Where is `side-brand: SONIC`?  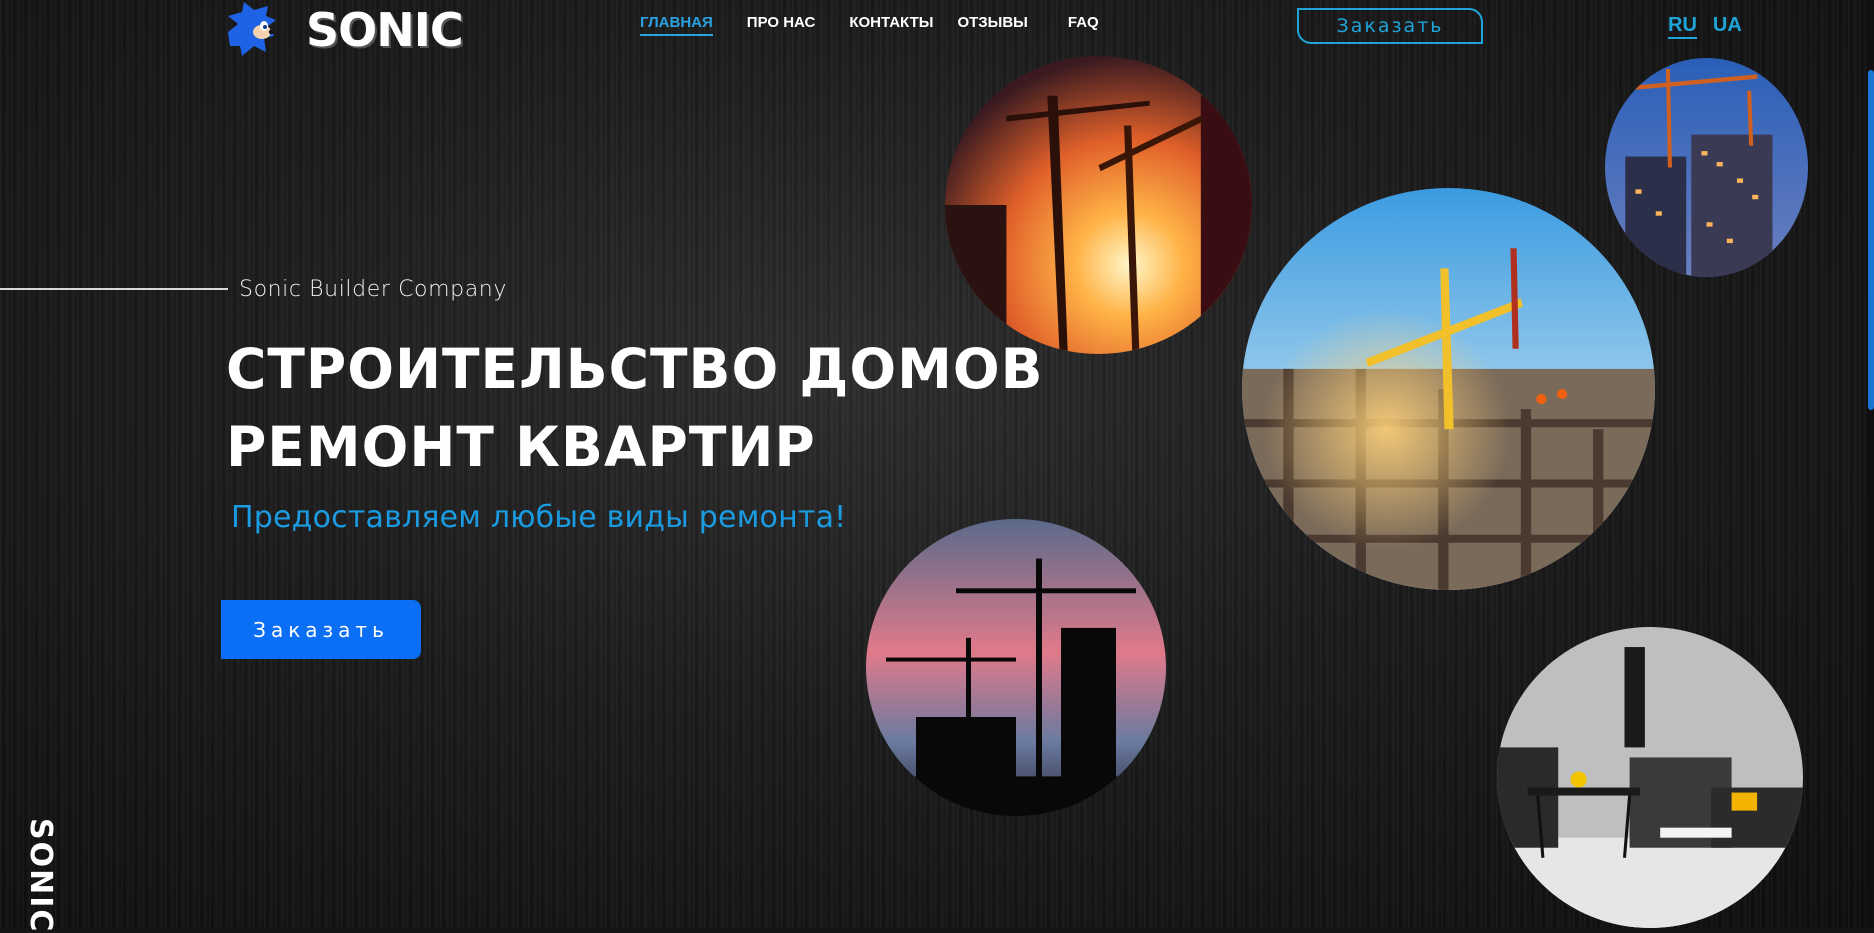
side-brand: SONIC is located at coordinates (60, 875).